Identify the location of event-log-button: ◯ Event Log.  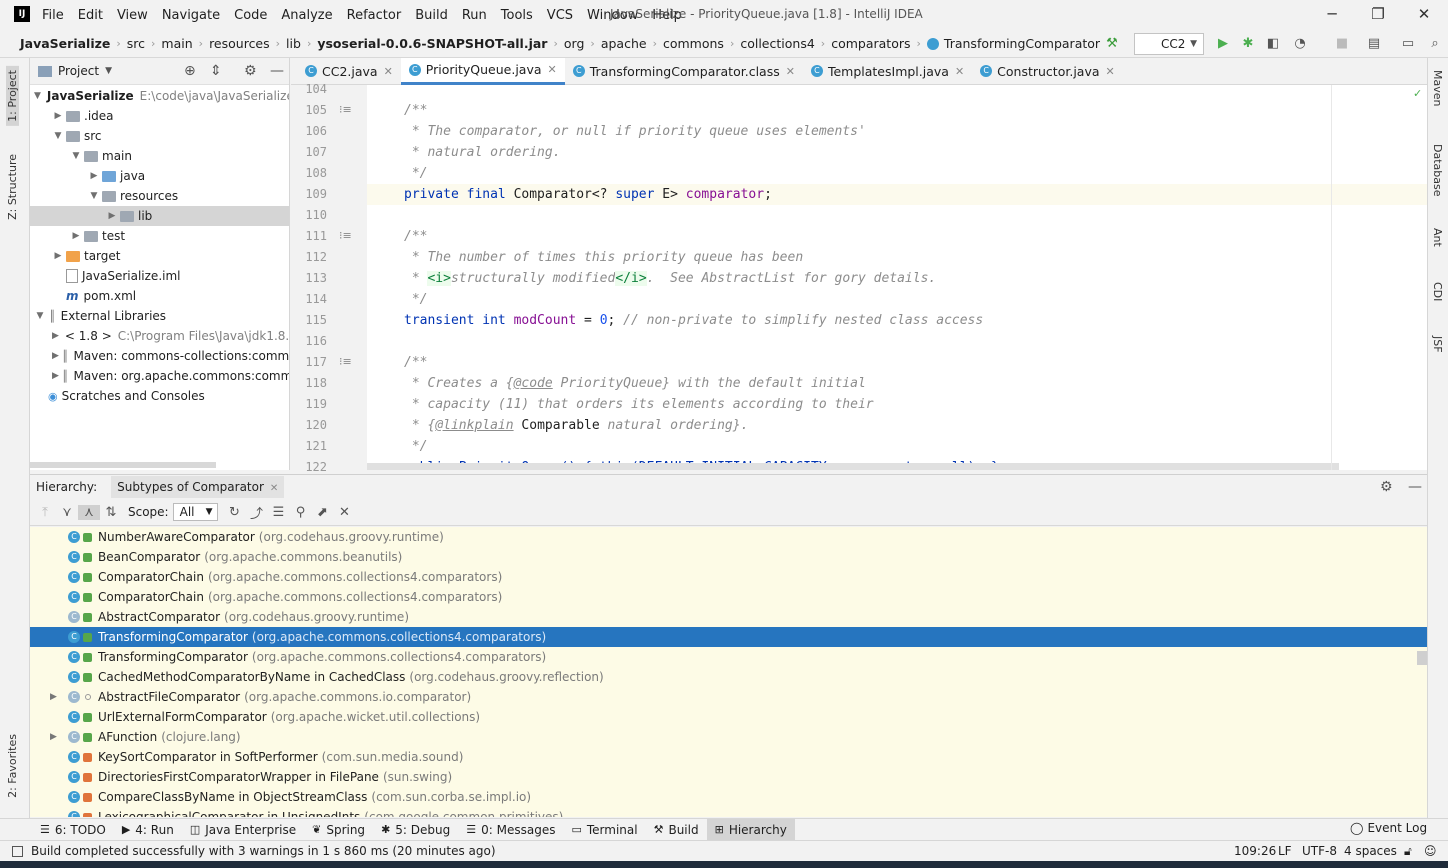
(1388, 828).